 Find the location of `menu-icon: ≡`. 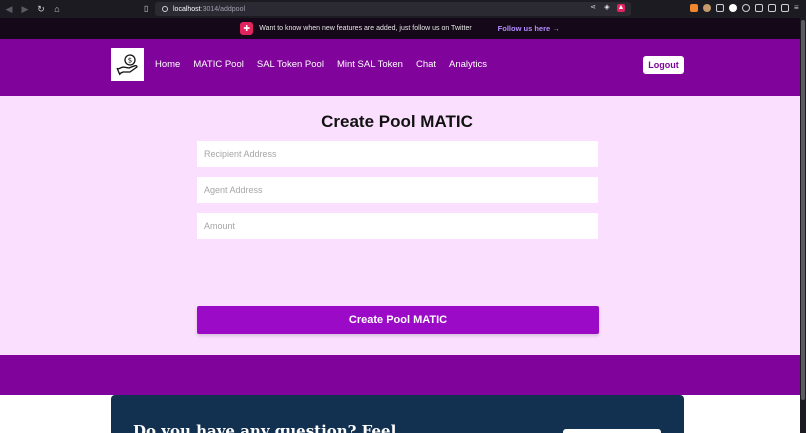

menu-icon: ≡ is located at coordinates (798, 8).